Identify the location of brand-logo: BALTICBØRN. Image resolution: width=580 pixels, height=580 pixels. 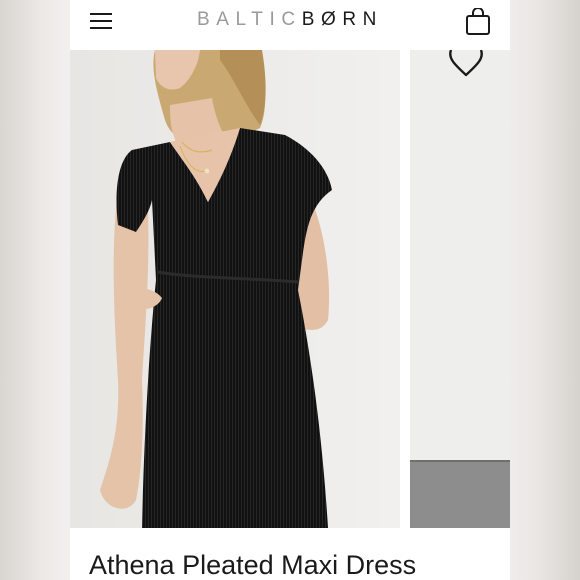
(290, 20).